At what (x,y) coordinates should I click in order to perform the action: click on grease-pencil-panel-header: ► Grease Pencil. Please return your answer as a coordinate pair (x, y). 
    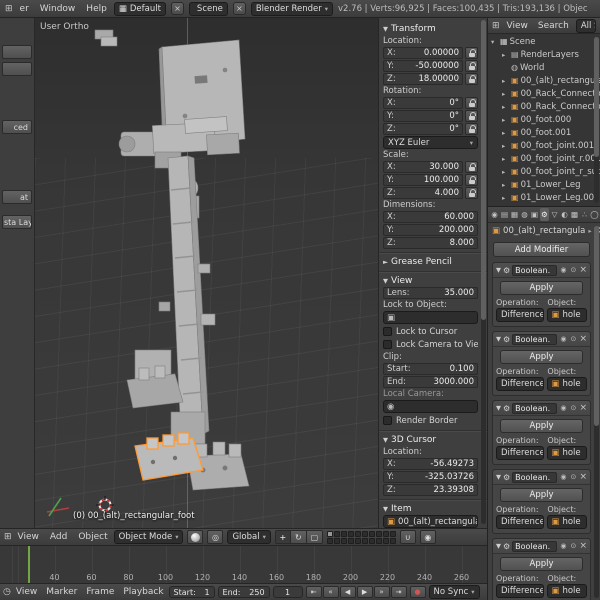
    Looking at the image, I should click on (430, 261).